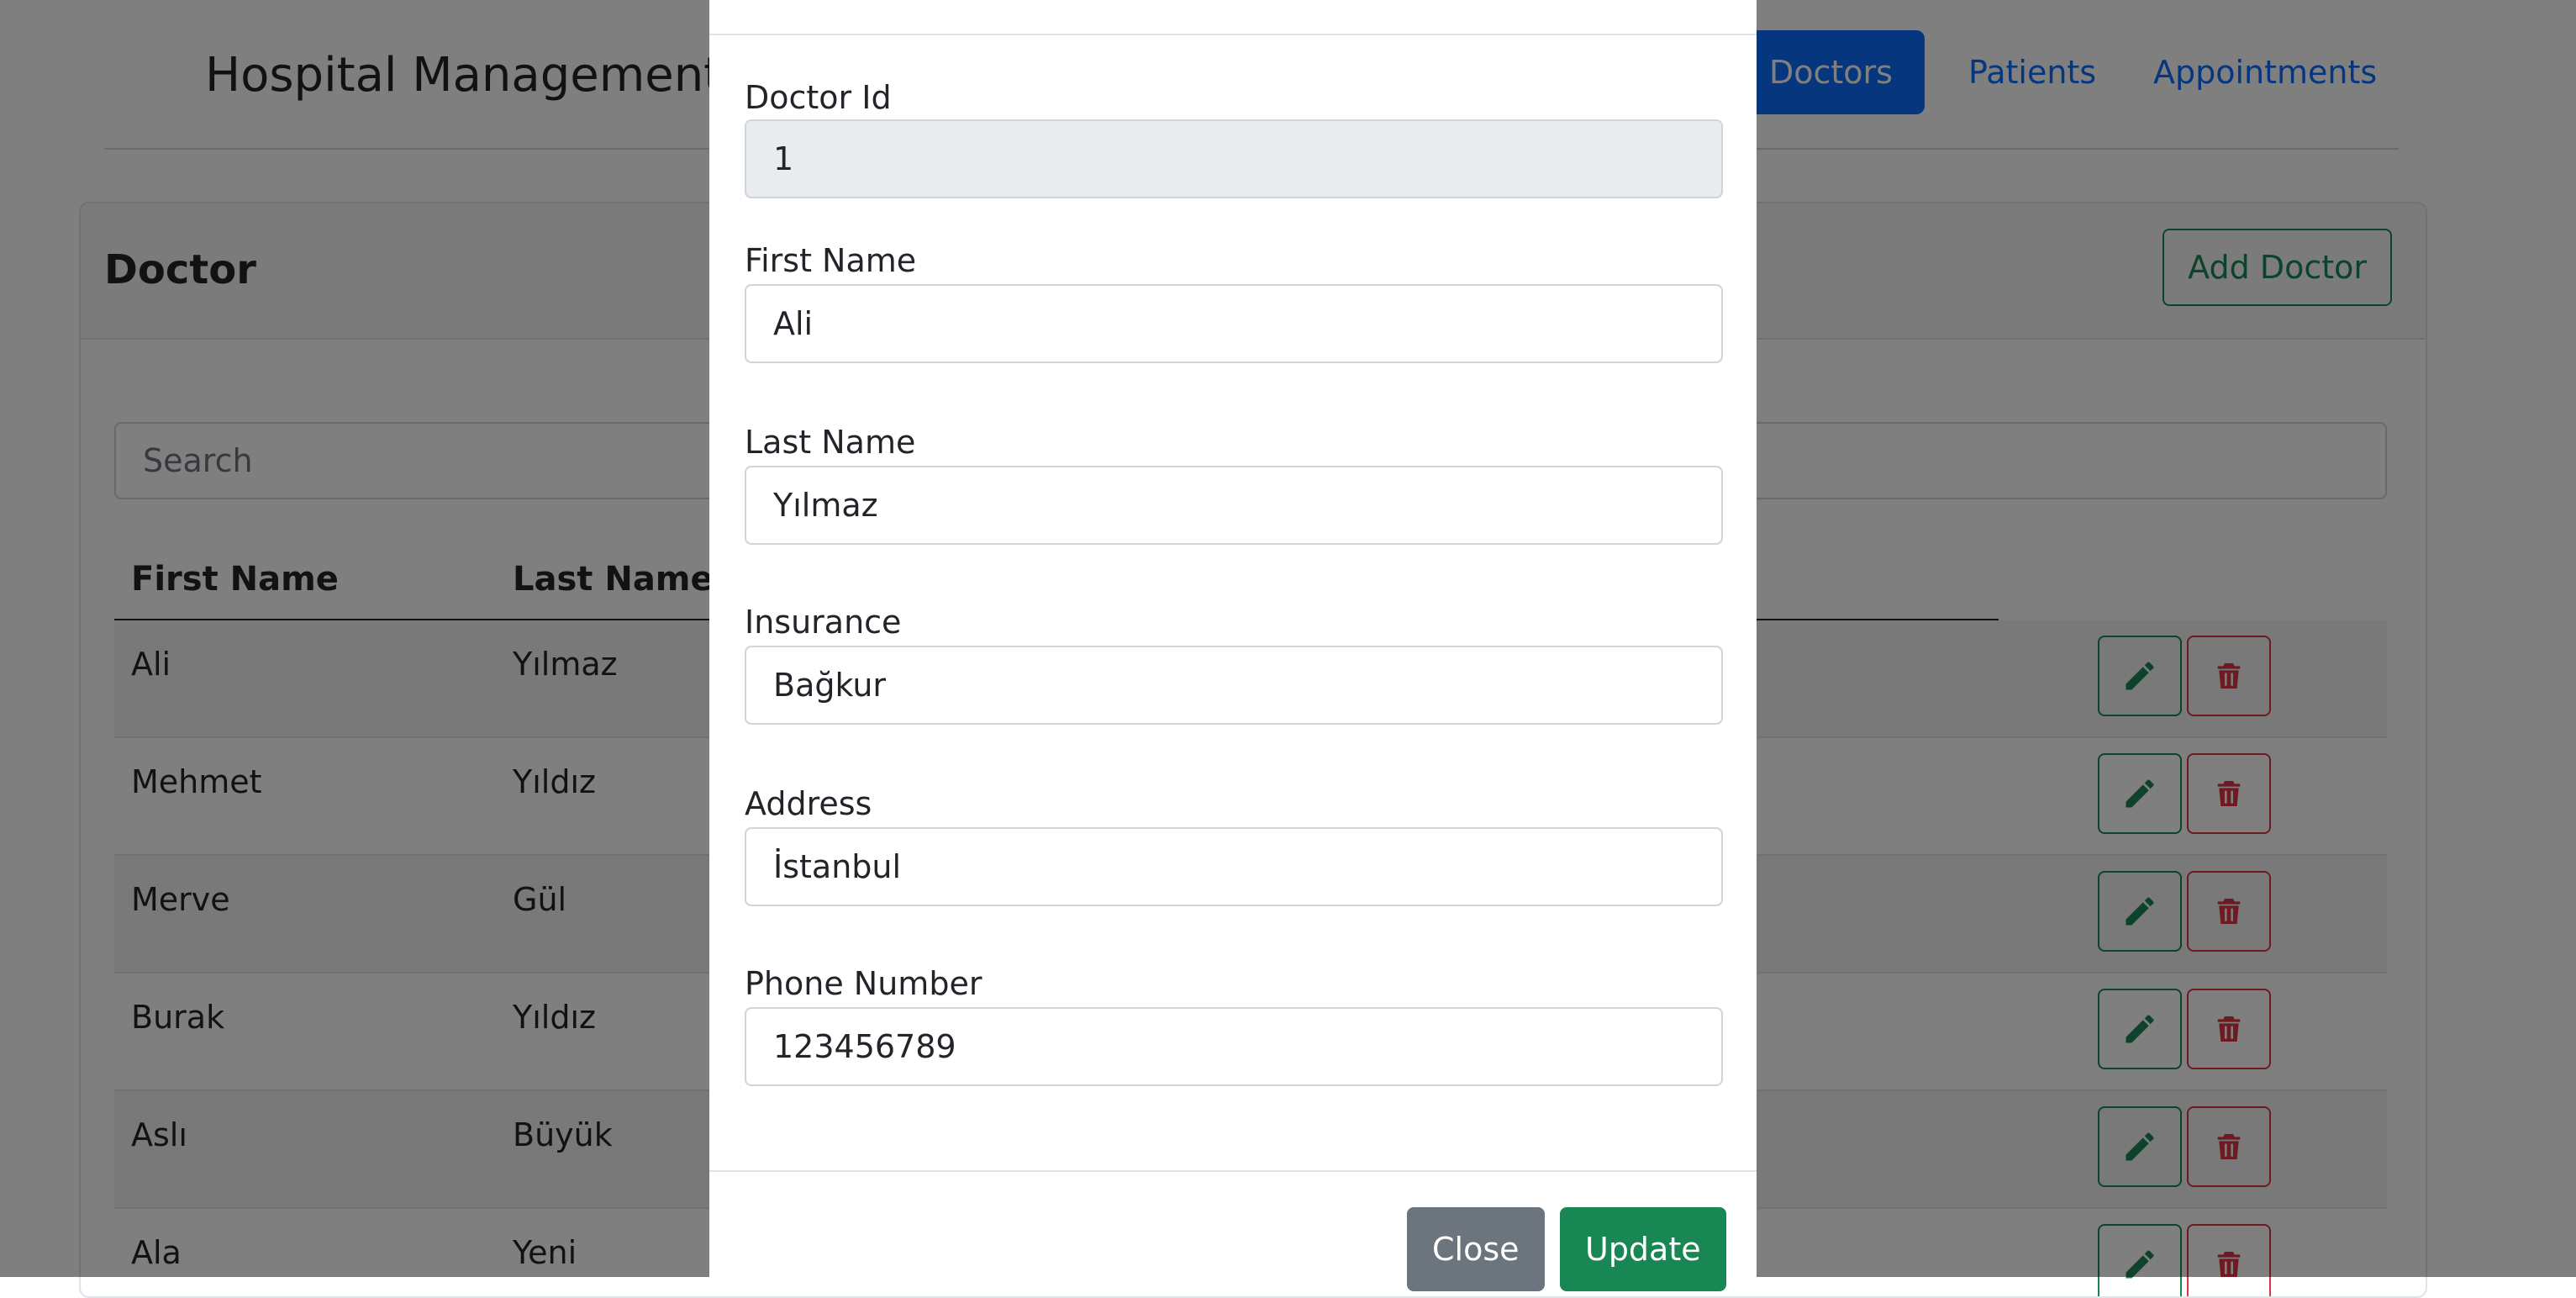 The image size is (2576, 1298). I want to click on first-name-label: First Name, so click(831, 260).